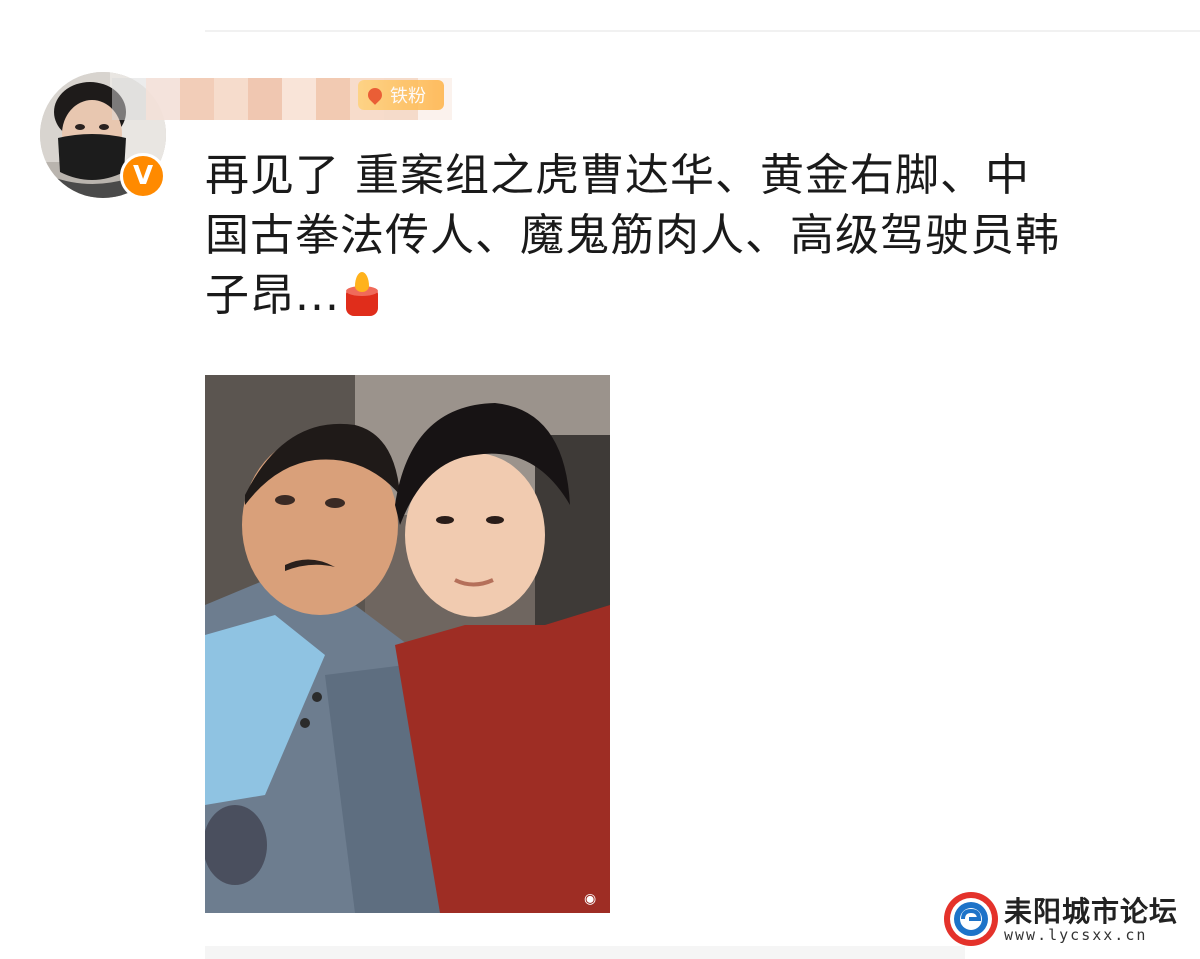 This screenshot has height=959, width=1200. What do you see at coordinates (632, 235) in the screenshot?
I see `post-text-line: 国古拳法传人、魔鬼筋肉人、高级驾驶员韩` at bounding box center [632, 235].